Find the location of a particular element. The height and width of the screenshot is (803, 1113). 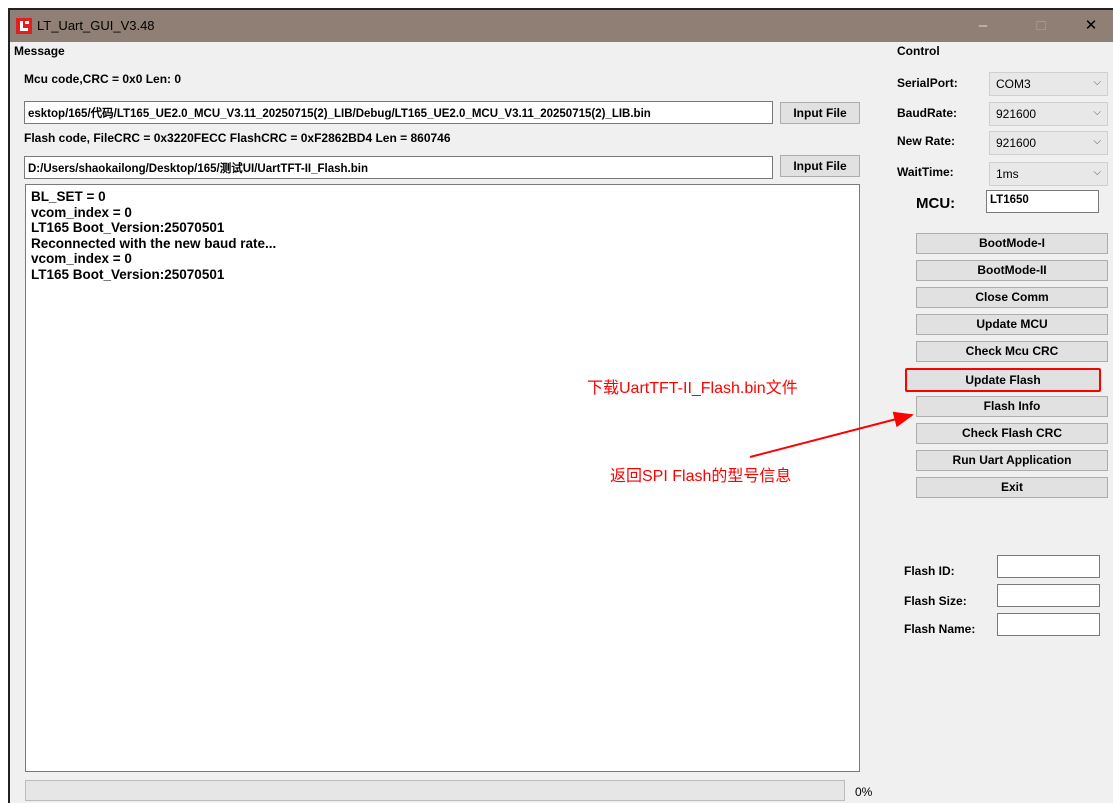

baud-rate-value: 921600 is located at coordinates (1016, 114).